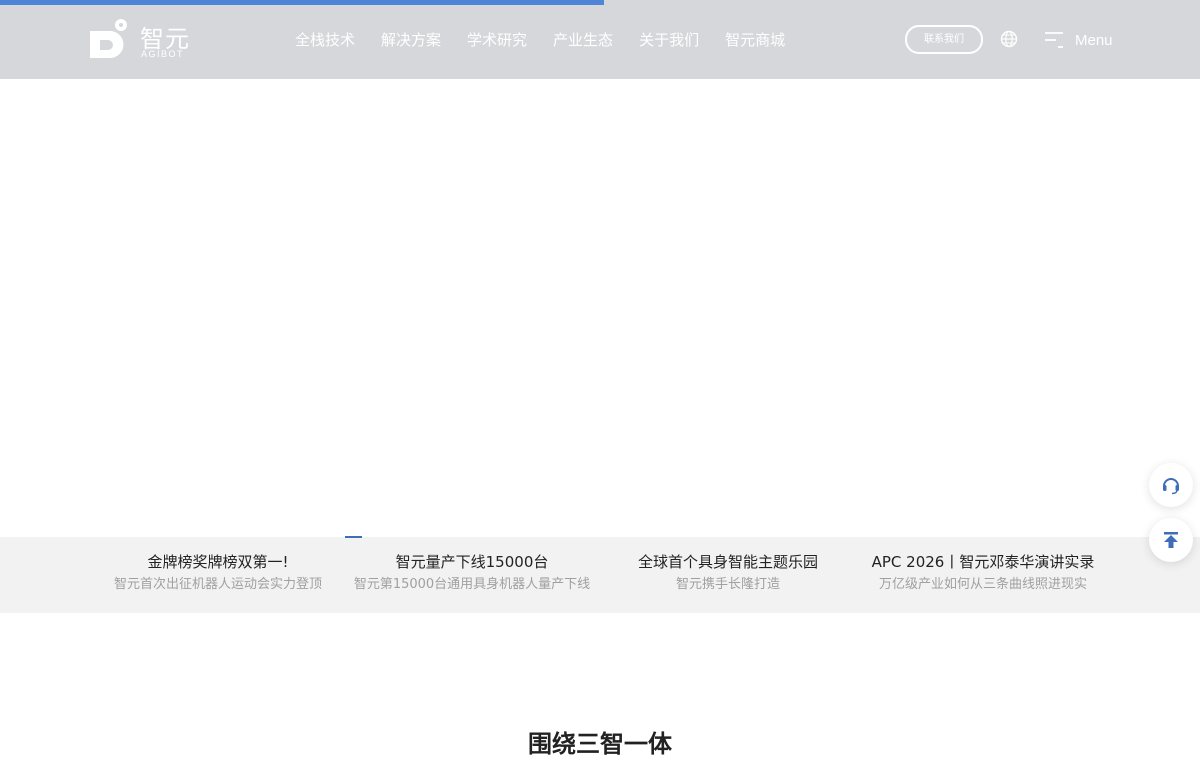 The image size is (1200, 761). I want to click on news-card: APC 2026丨智元邓泰华演讲实录 万亿级产业如何从三条曲线照进现实, so click(983, 573).